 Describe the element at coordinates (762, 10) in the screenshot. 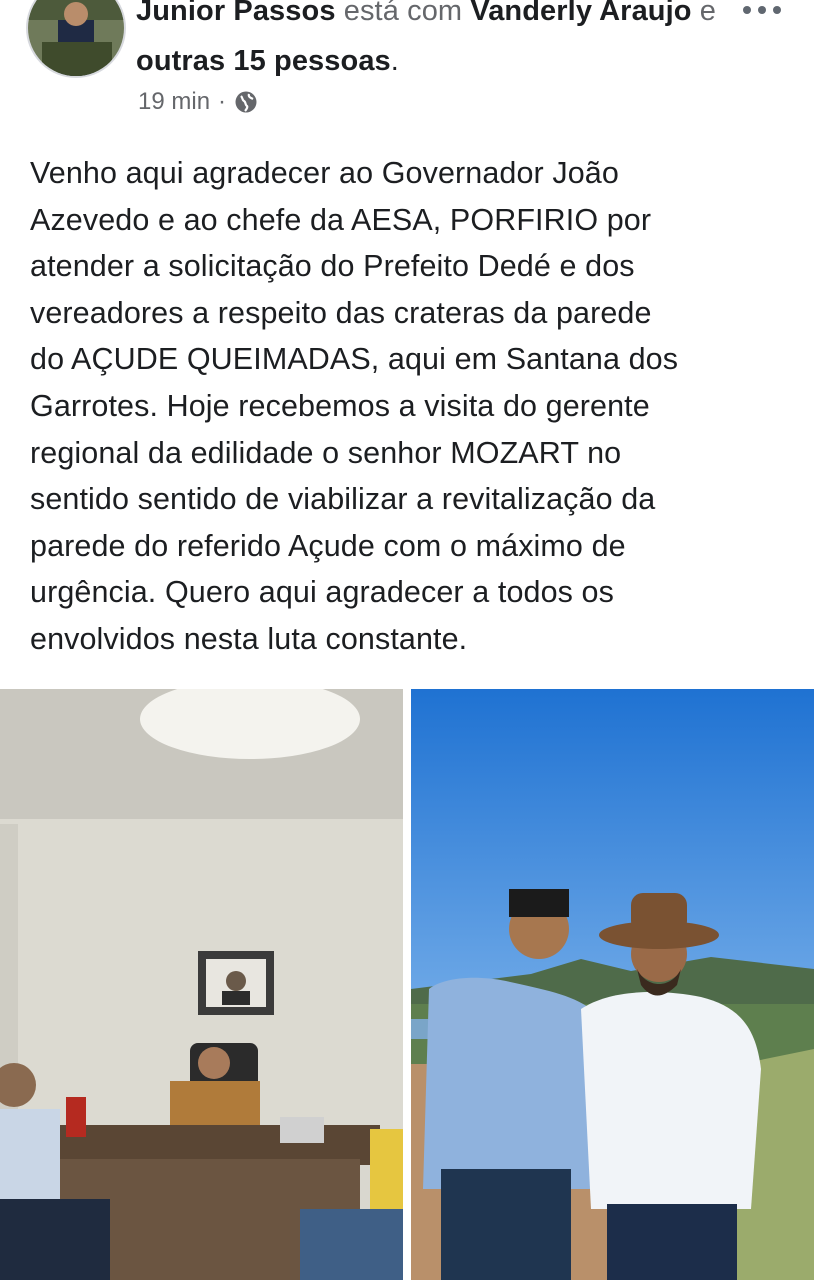

I see `more-options-icon` at that location.